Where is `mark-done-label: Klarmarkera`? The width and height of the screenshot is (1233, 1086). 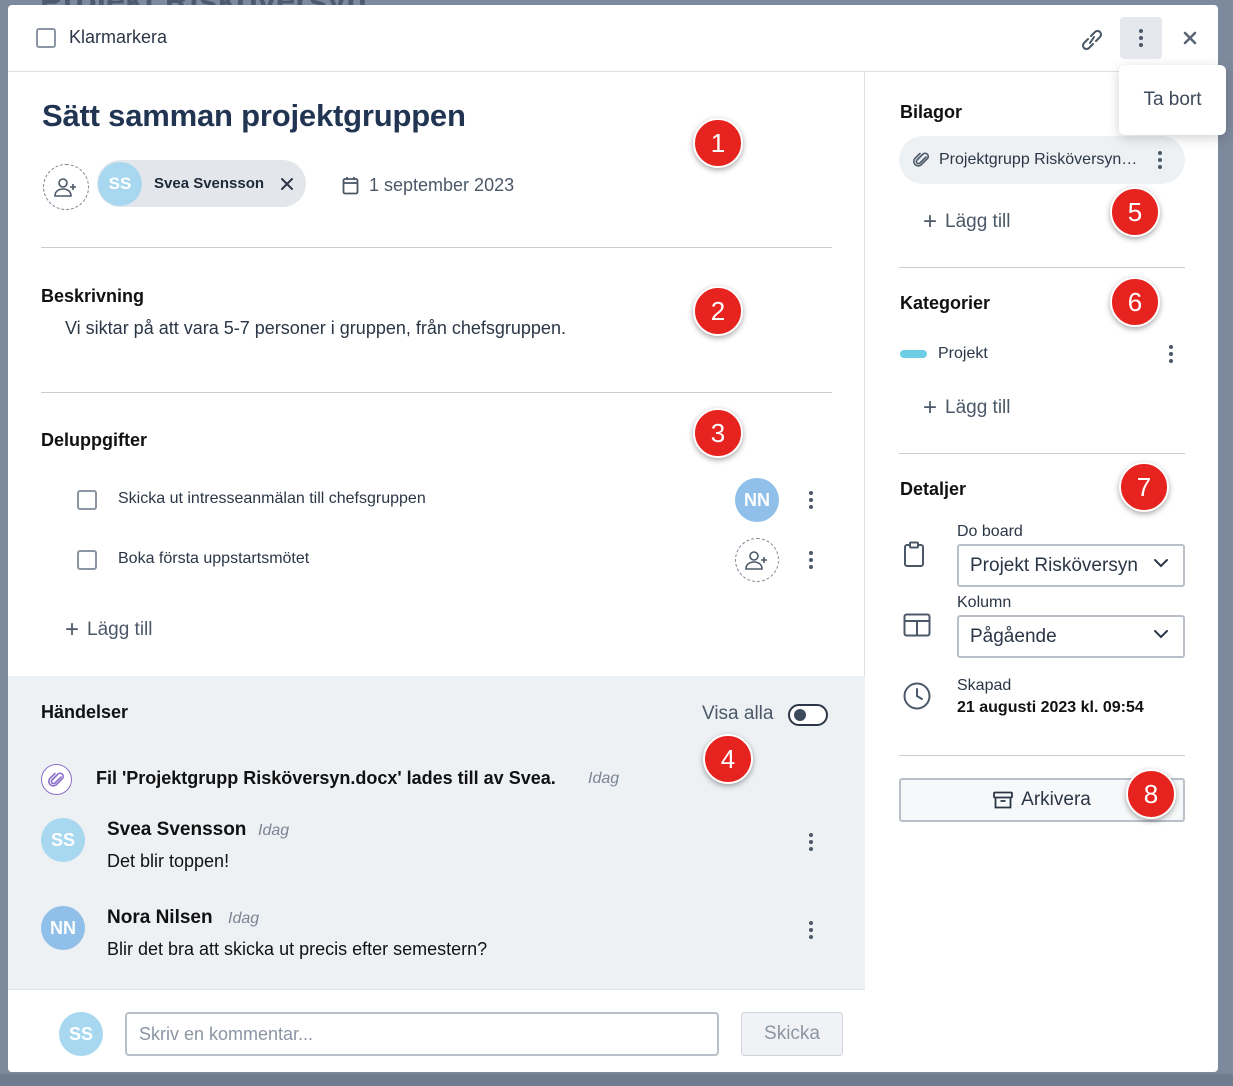 mark-done-label: Klarmarkera is located at coordinates (118, 37).